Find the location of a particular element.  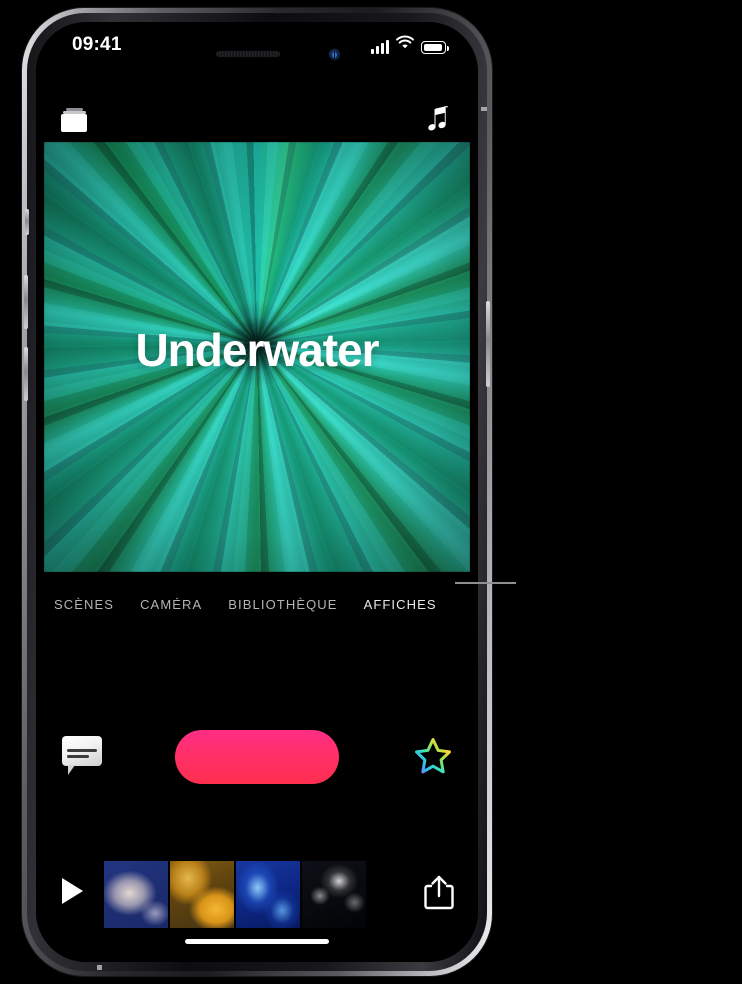

home-indicator-bar is located at coordinates (257, 941).